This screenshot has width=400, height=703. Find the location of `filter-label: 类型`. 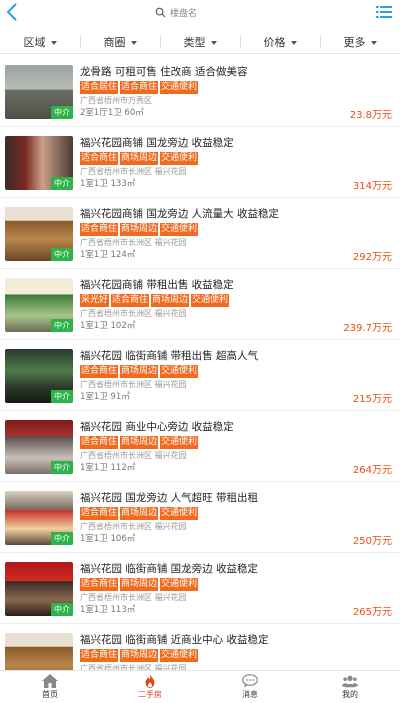

filter-label: 类型 is located at coordinates (194, 42).